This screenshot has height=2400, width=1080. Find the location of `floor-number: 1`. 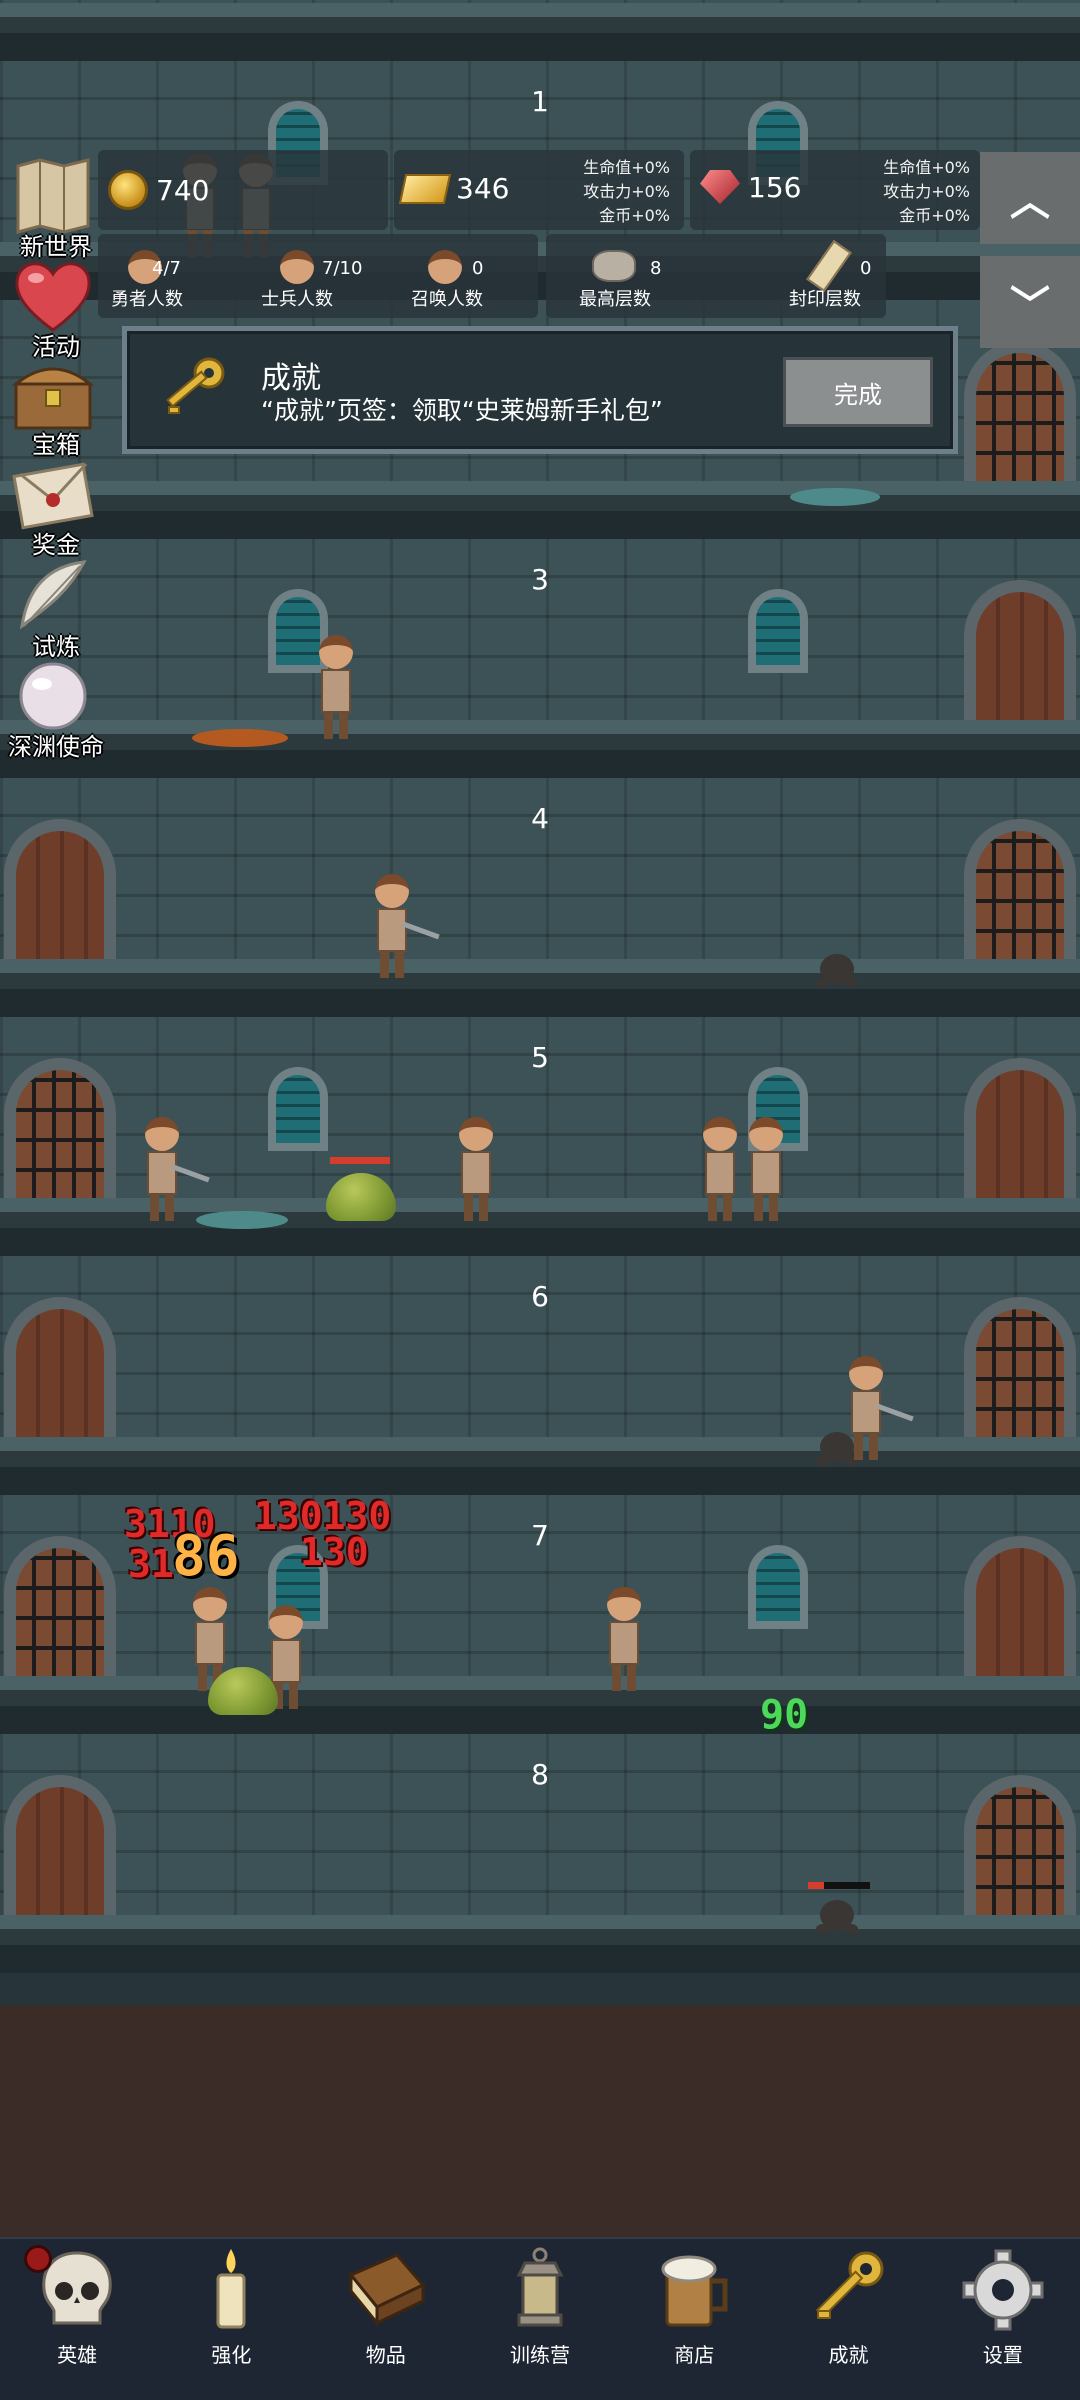

floor-number: 1 is located at coordinates (540, 101).